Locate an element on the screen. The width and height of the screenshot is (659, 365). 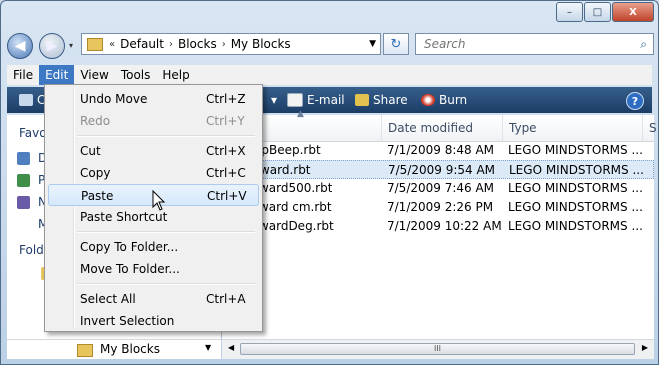
menu-item-shortcut: Ctrl+Y is located at coordinates (225, 121).